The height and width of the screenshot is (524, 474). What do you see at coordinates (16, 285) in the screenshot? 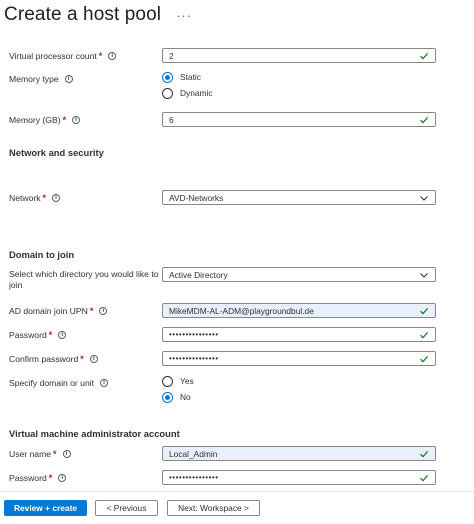
I see `directory-label-line2: join` at bounding box center [16, 285].